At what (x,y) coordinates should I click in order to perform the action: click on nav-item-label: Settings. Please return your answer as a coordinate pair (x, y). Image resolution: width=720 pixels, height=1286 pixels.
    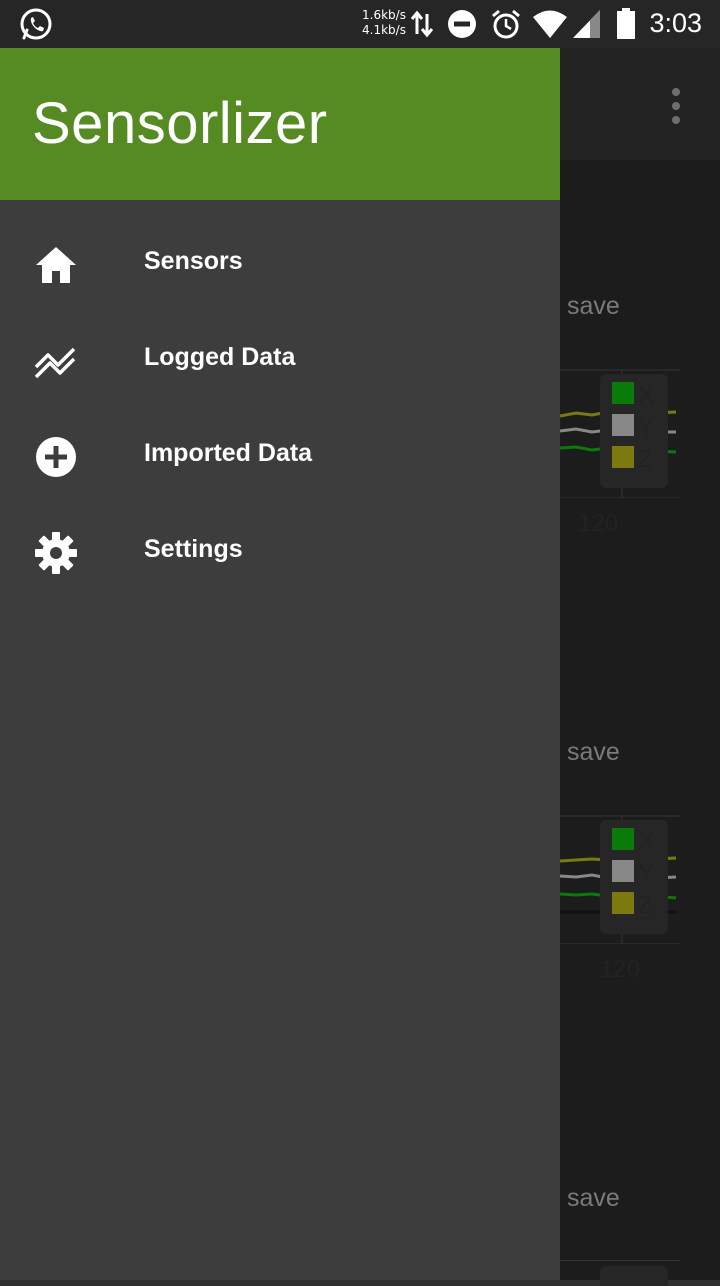
    Looking at the image, I should click on (193, 549).